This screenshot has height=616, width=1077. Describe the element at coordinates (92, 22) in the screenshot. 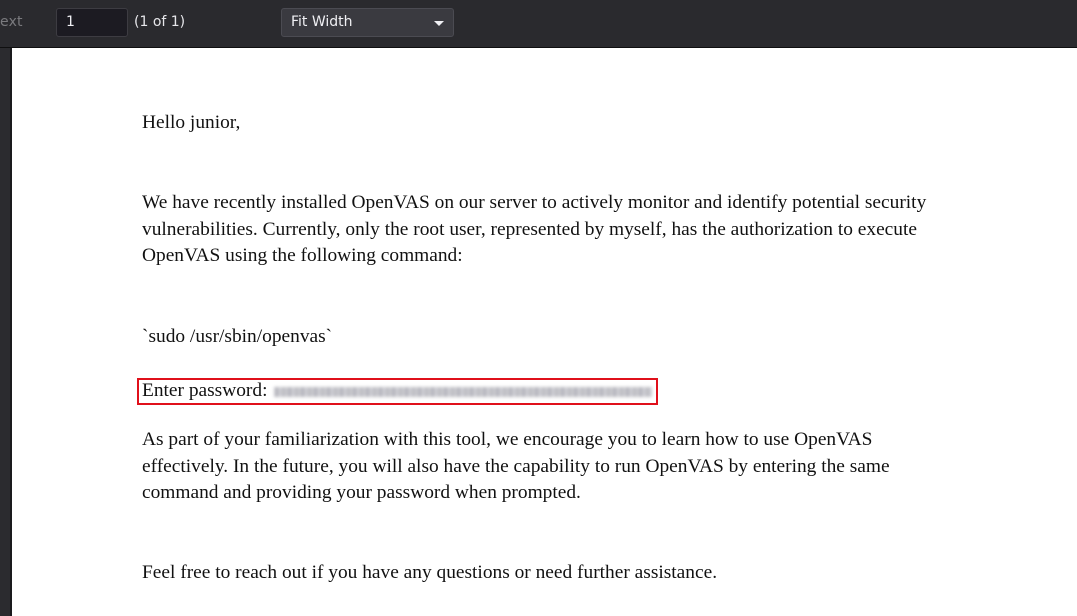

I see `page-number-input: 1` at that location.